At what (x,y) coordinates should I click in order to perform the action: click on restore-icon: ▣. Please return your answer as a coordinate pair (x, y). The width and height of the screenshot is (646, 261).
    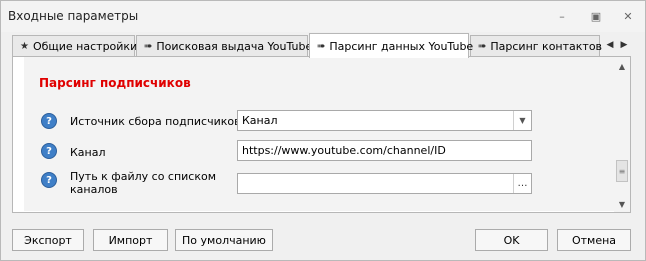
    Looking at the image, I should click on (596, 16).